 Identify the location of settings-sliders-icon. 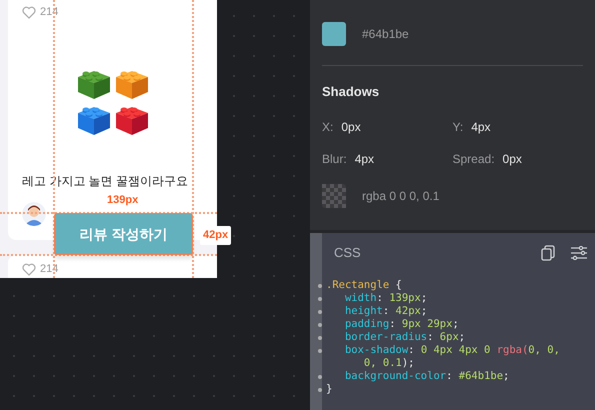
(579, 253).